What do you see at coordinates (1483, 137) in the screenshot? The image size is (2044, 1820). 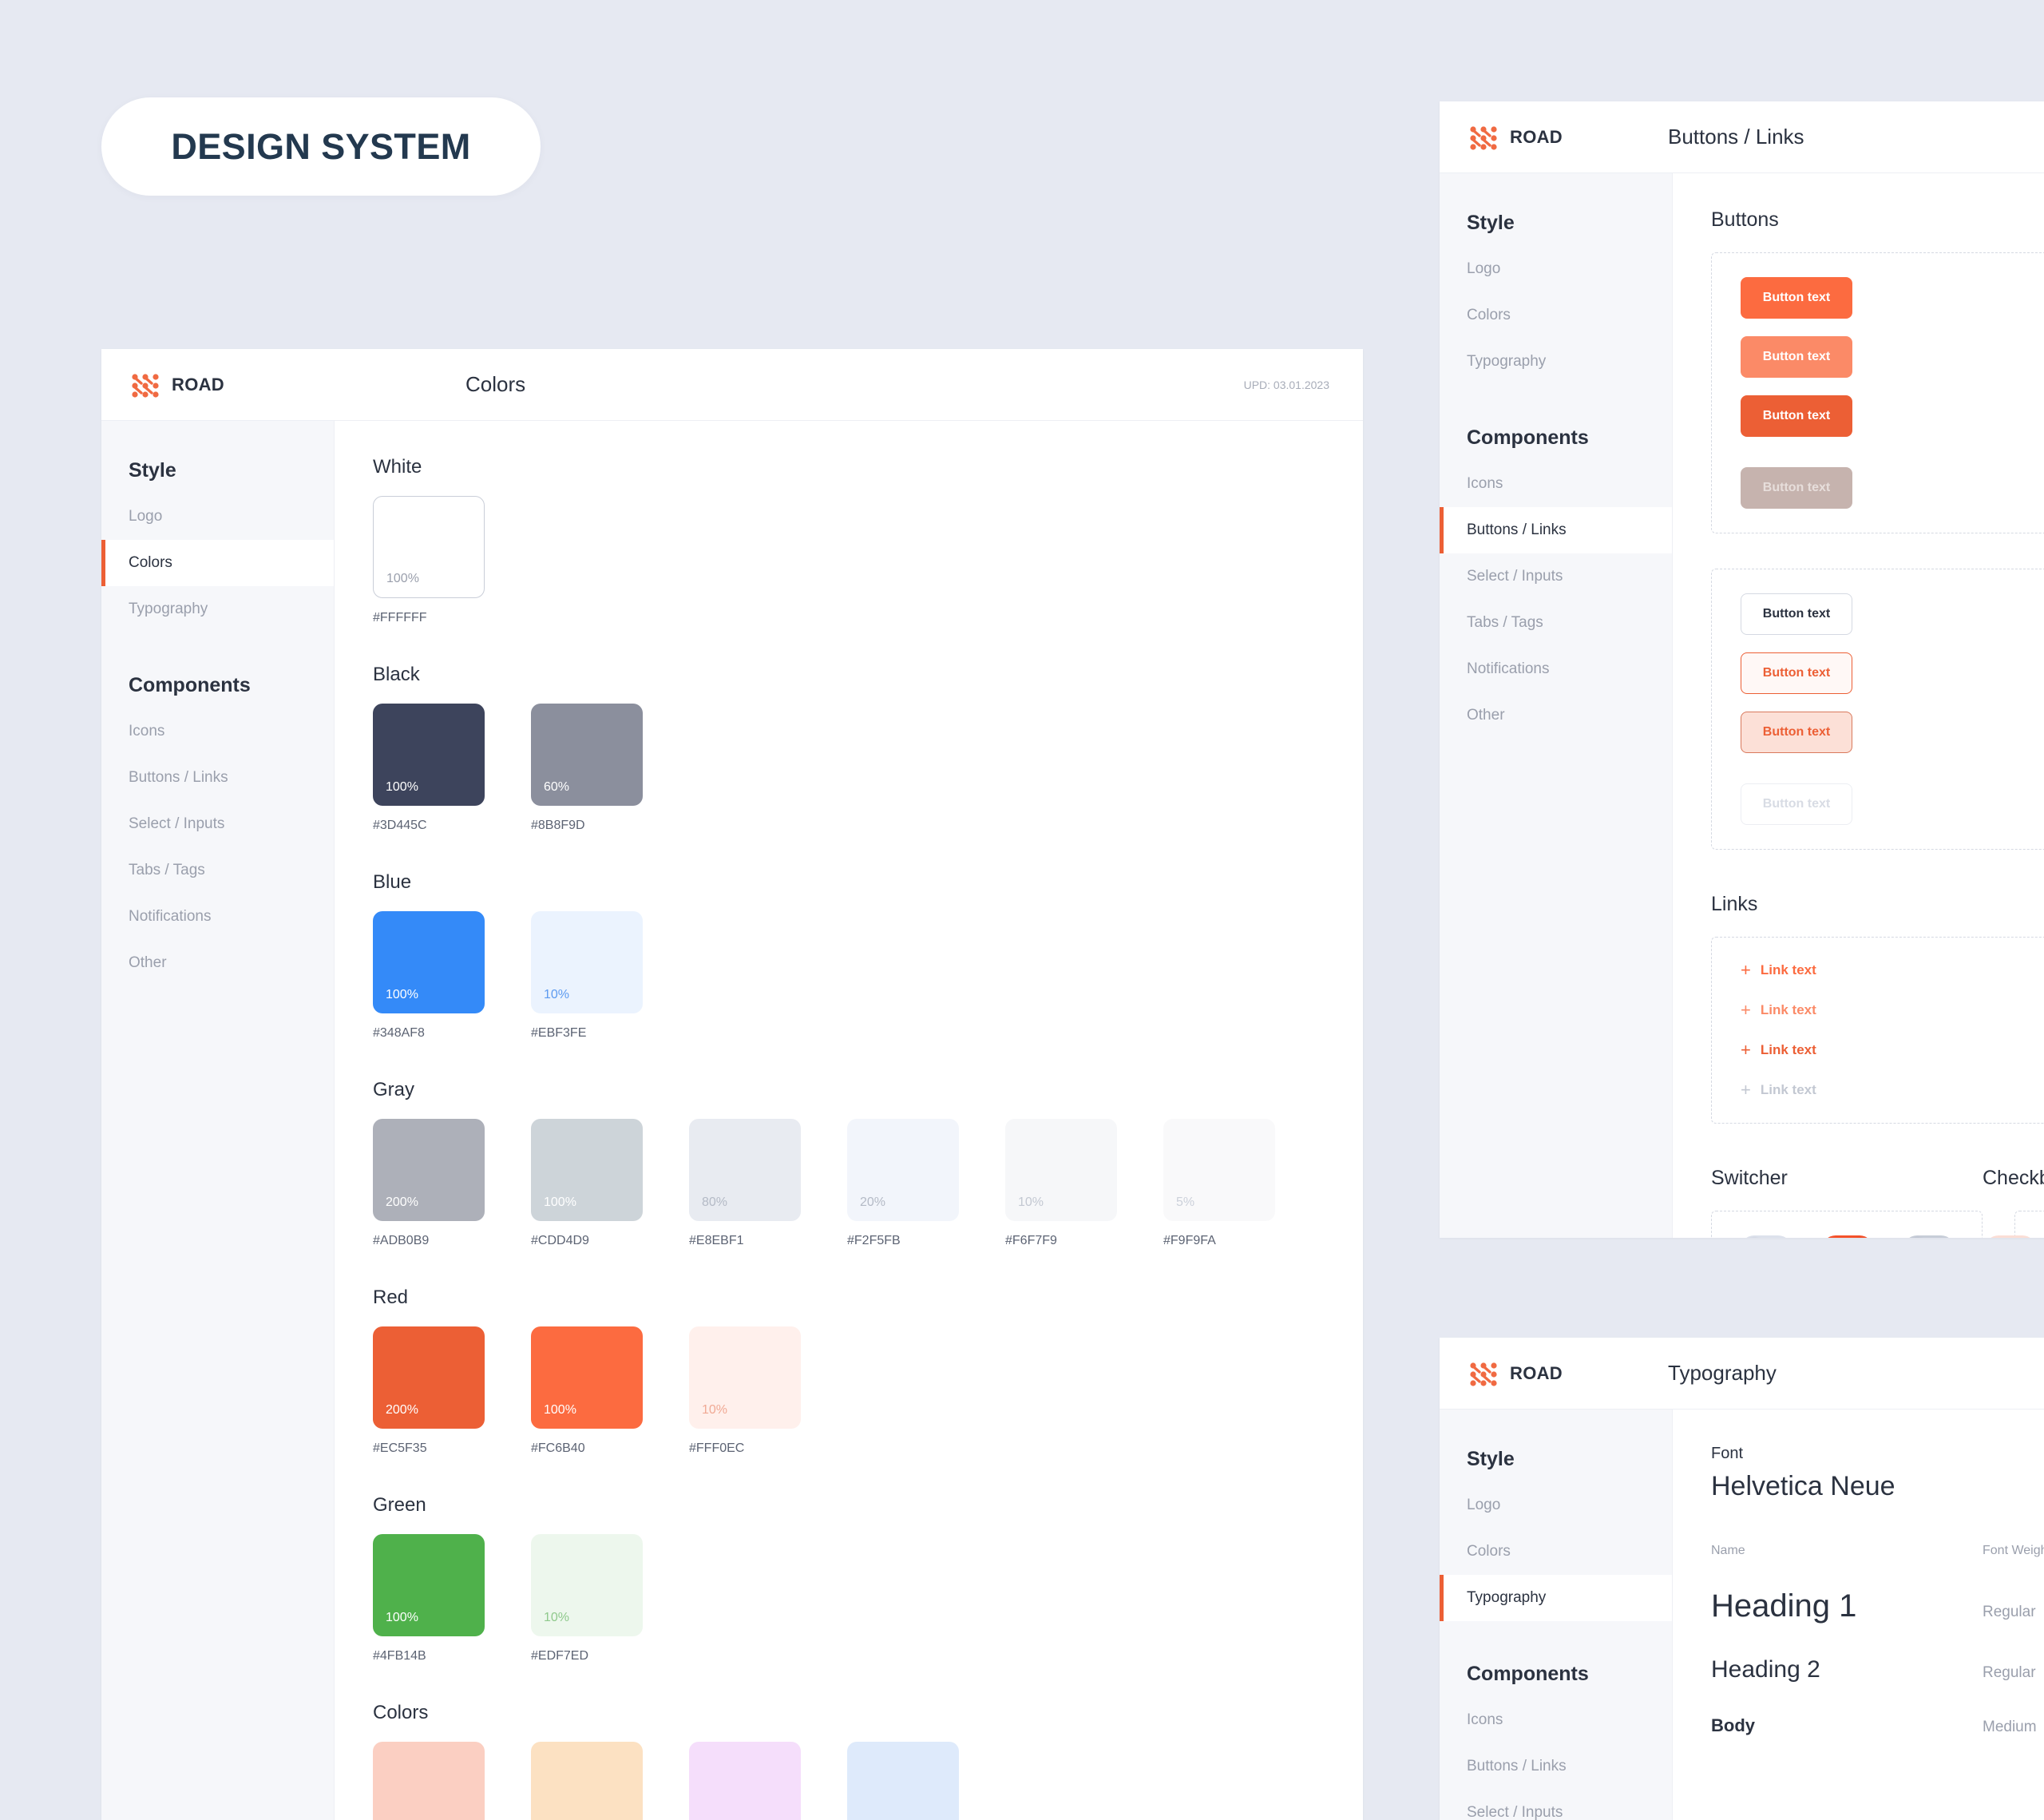 I see `road-dots-logo-icon` at bounding box center [1483, 137].